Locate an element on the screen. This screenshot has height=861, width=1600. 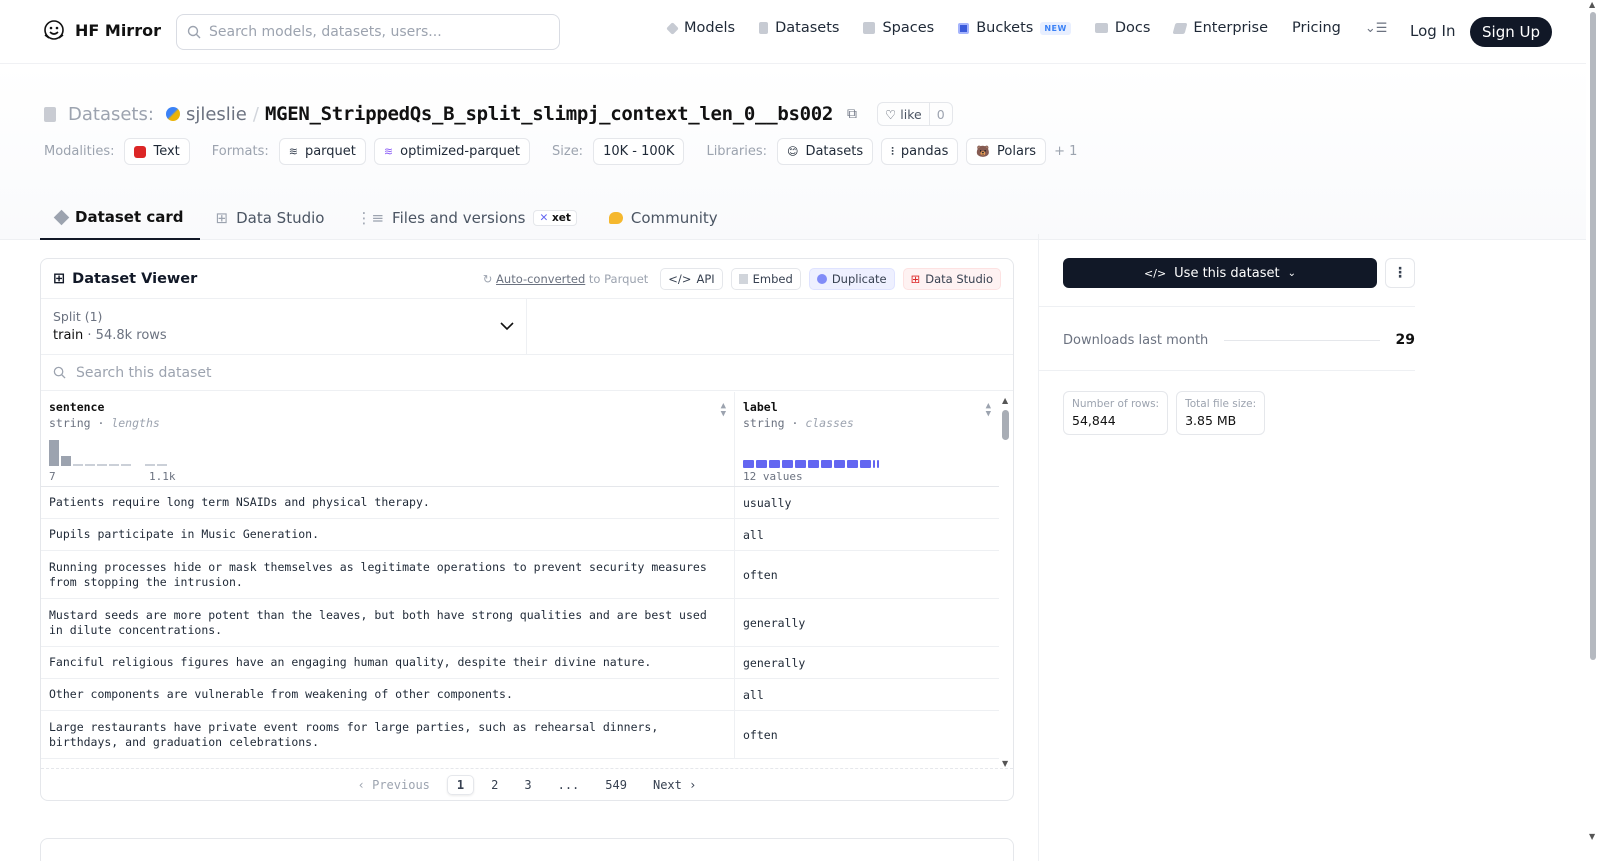
split-rows: 54.8k rows is located at coordinates (131, 335).